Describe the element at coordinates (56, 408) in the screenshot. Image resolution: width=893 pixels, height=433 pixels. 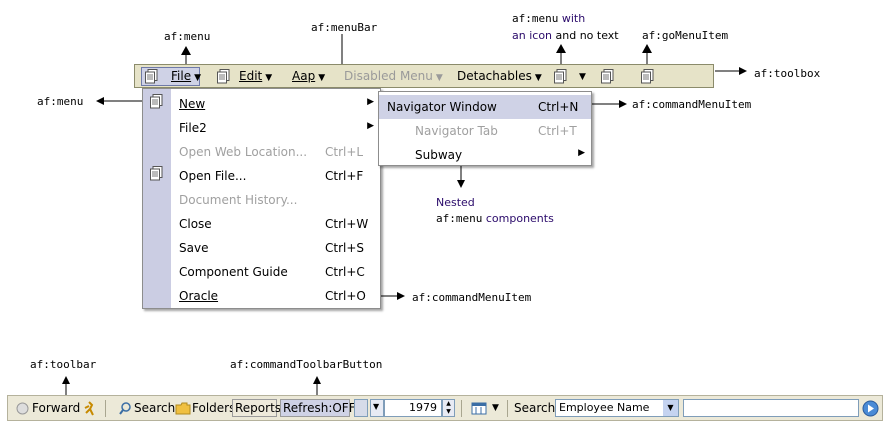
I see `forward-button: Forward` at that location.